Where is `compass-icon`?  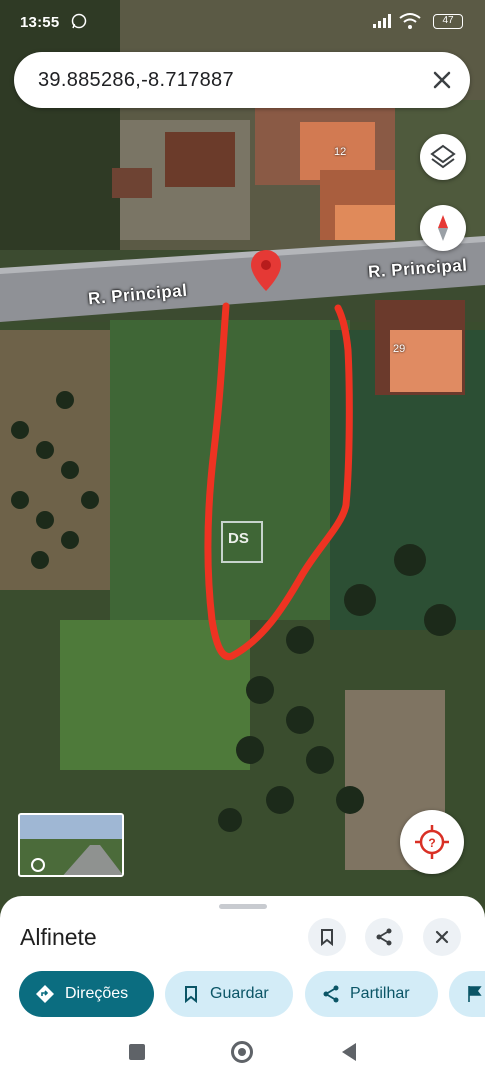
compass-icon is located at coordinates (443, 228).